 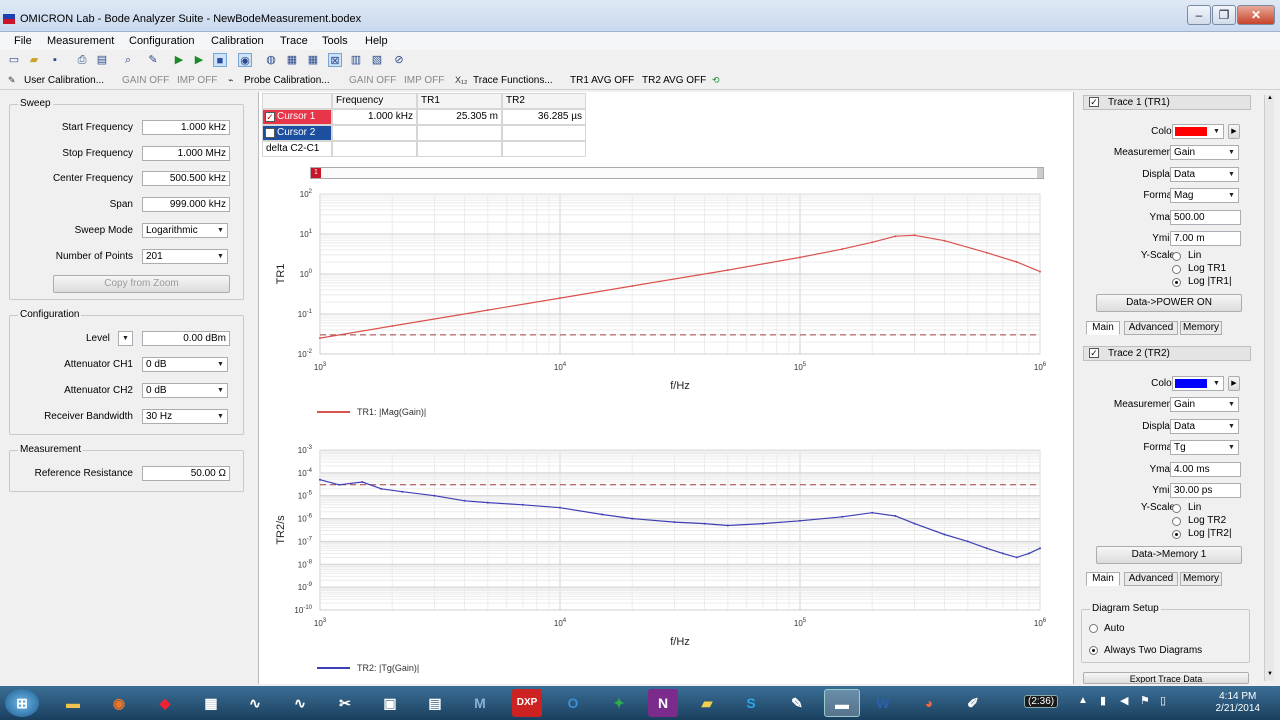 I want to click on zoom-icon: ⌕, so click(x=128, y=60).